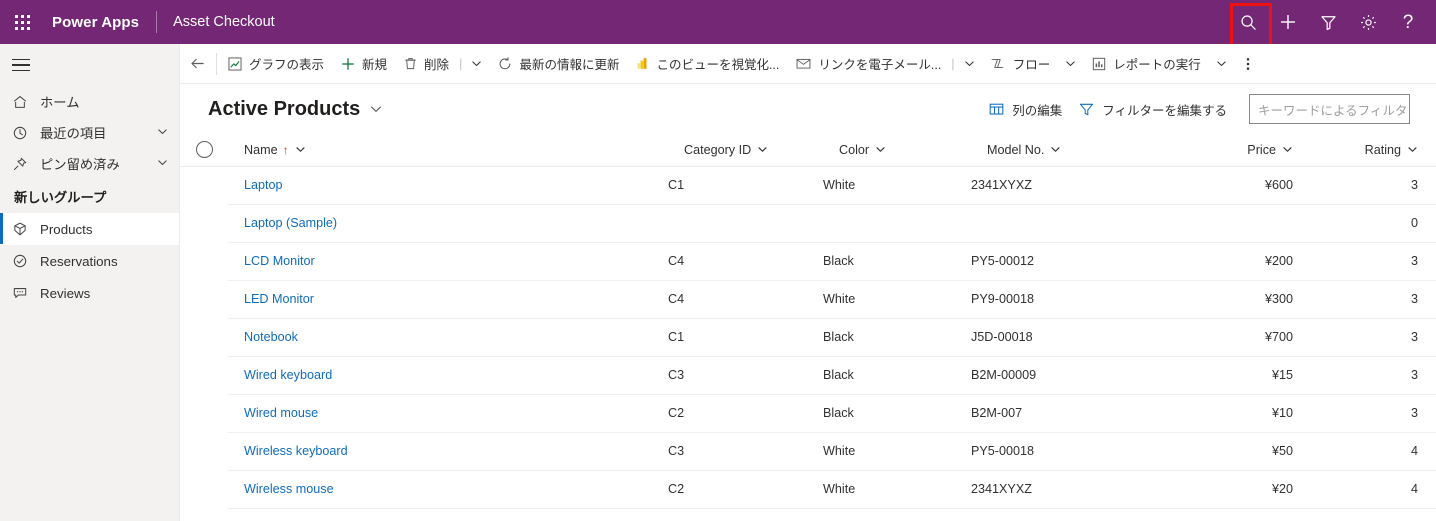  What do you see at coordinates (1152, 109) in the screenshot?
I see `edit-filters-button: フィルターを編集する` at bounding box center [1152, 109].